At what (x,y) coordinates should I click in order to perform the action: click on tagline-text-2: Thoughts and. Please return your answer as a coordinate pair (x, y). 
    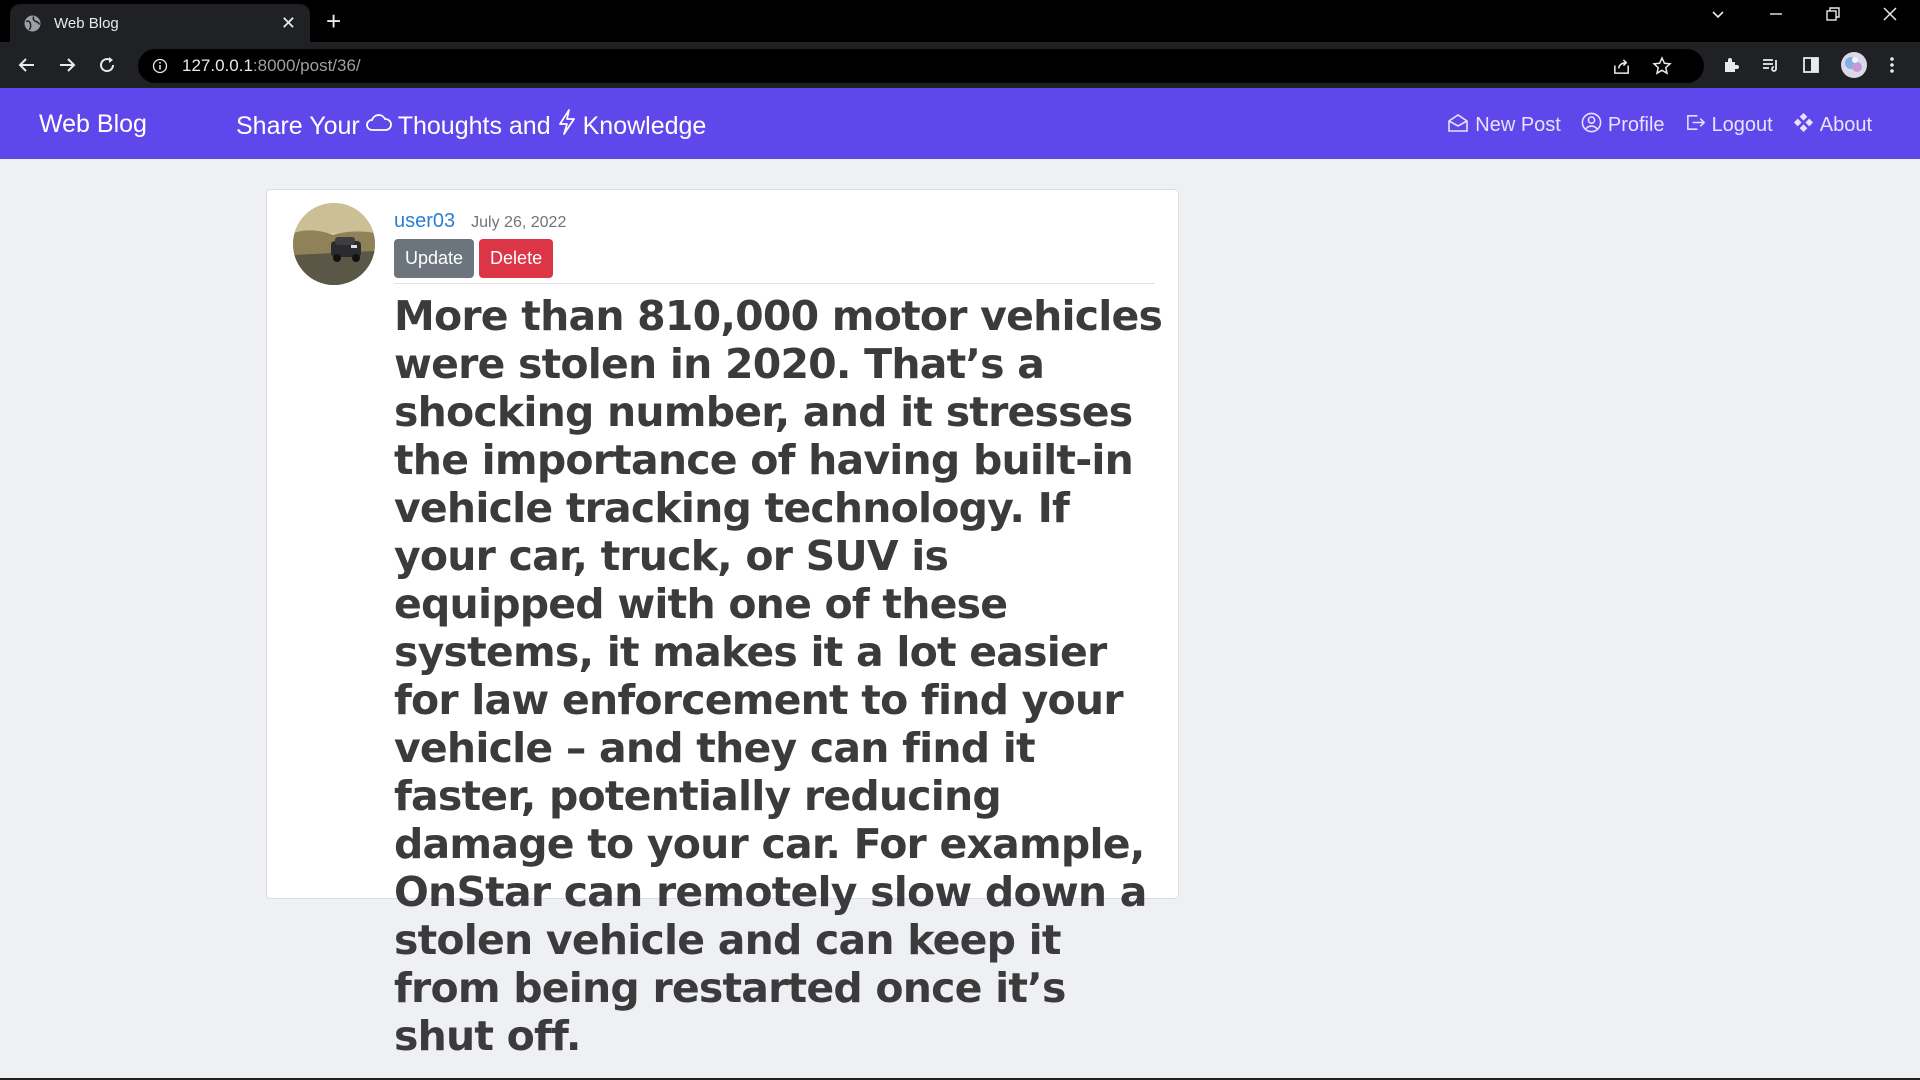
    Looking at the image, I should click on (474, 126).